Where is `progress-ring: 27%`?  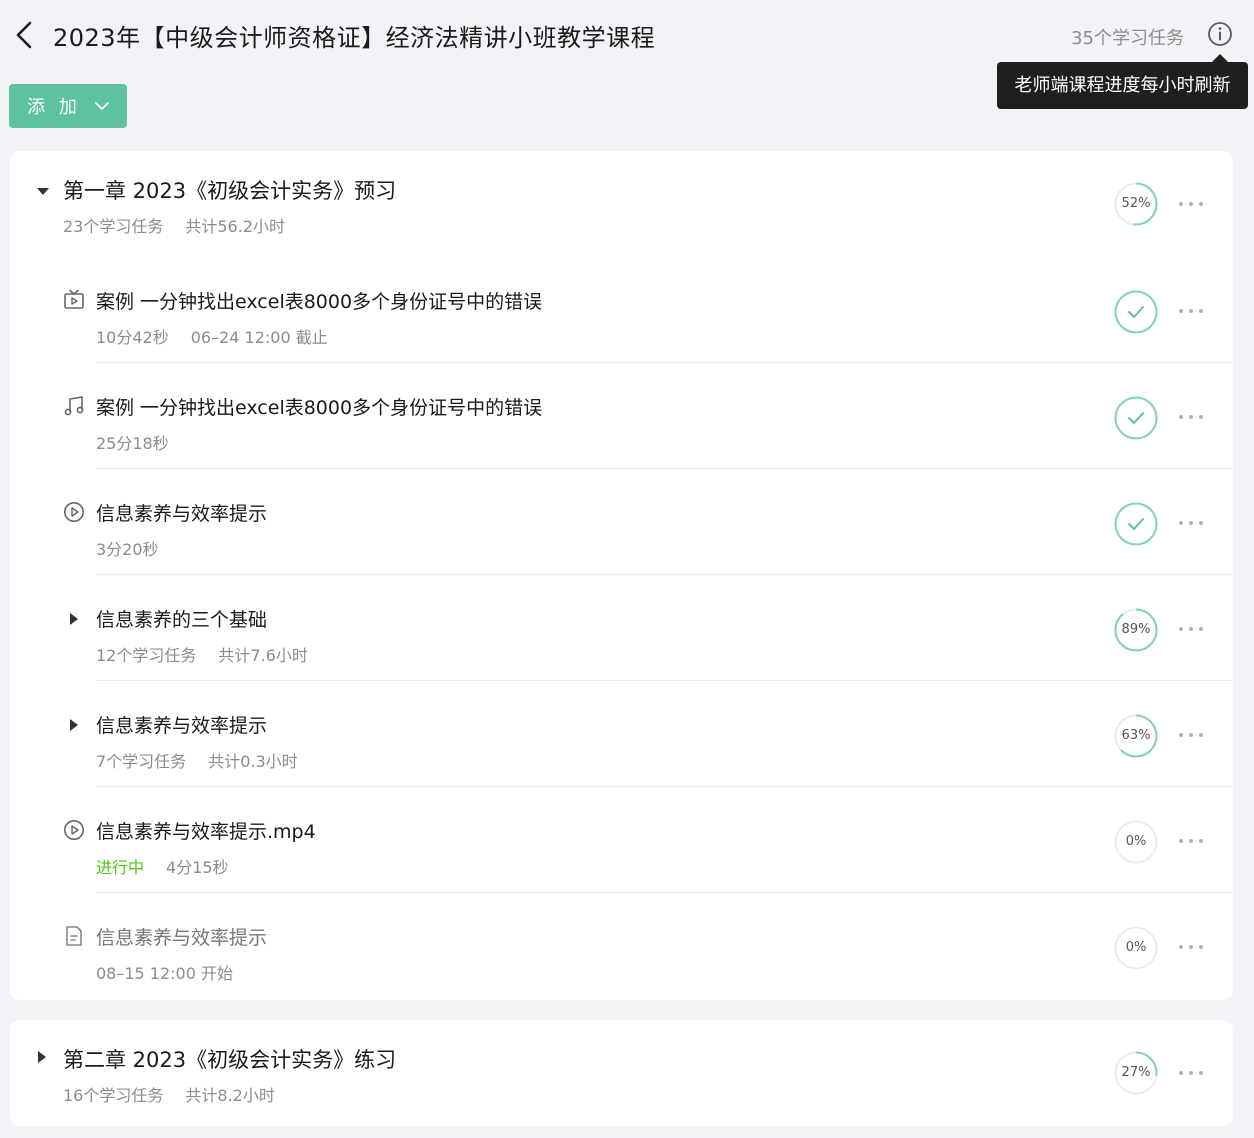
progress-ring: 27% is located at coordinates (1136, 1073).